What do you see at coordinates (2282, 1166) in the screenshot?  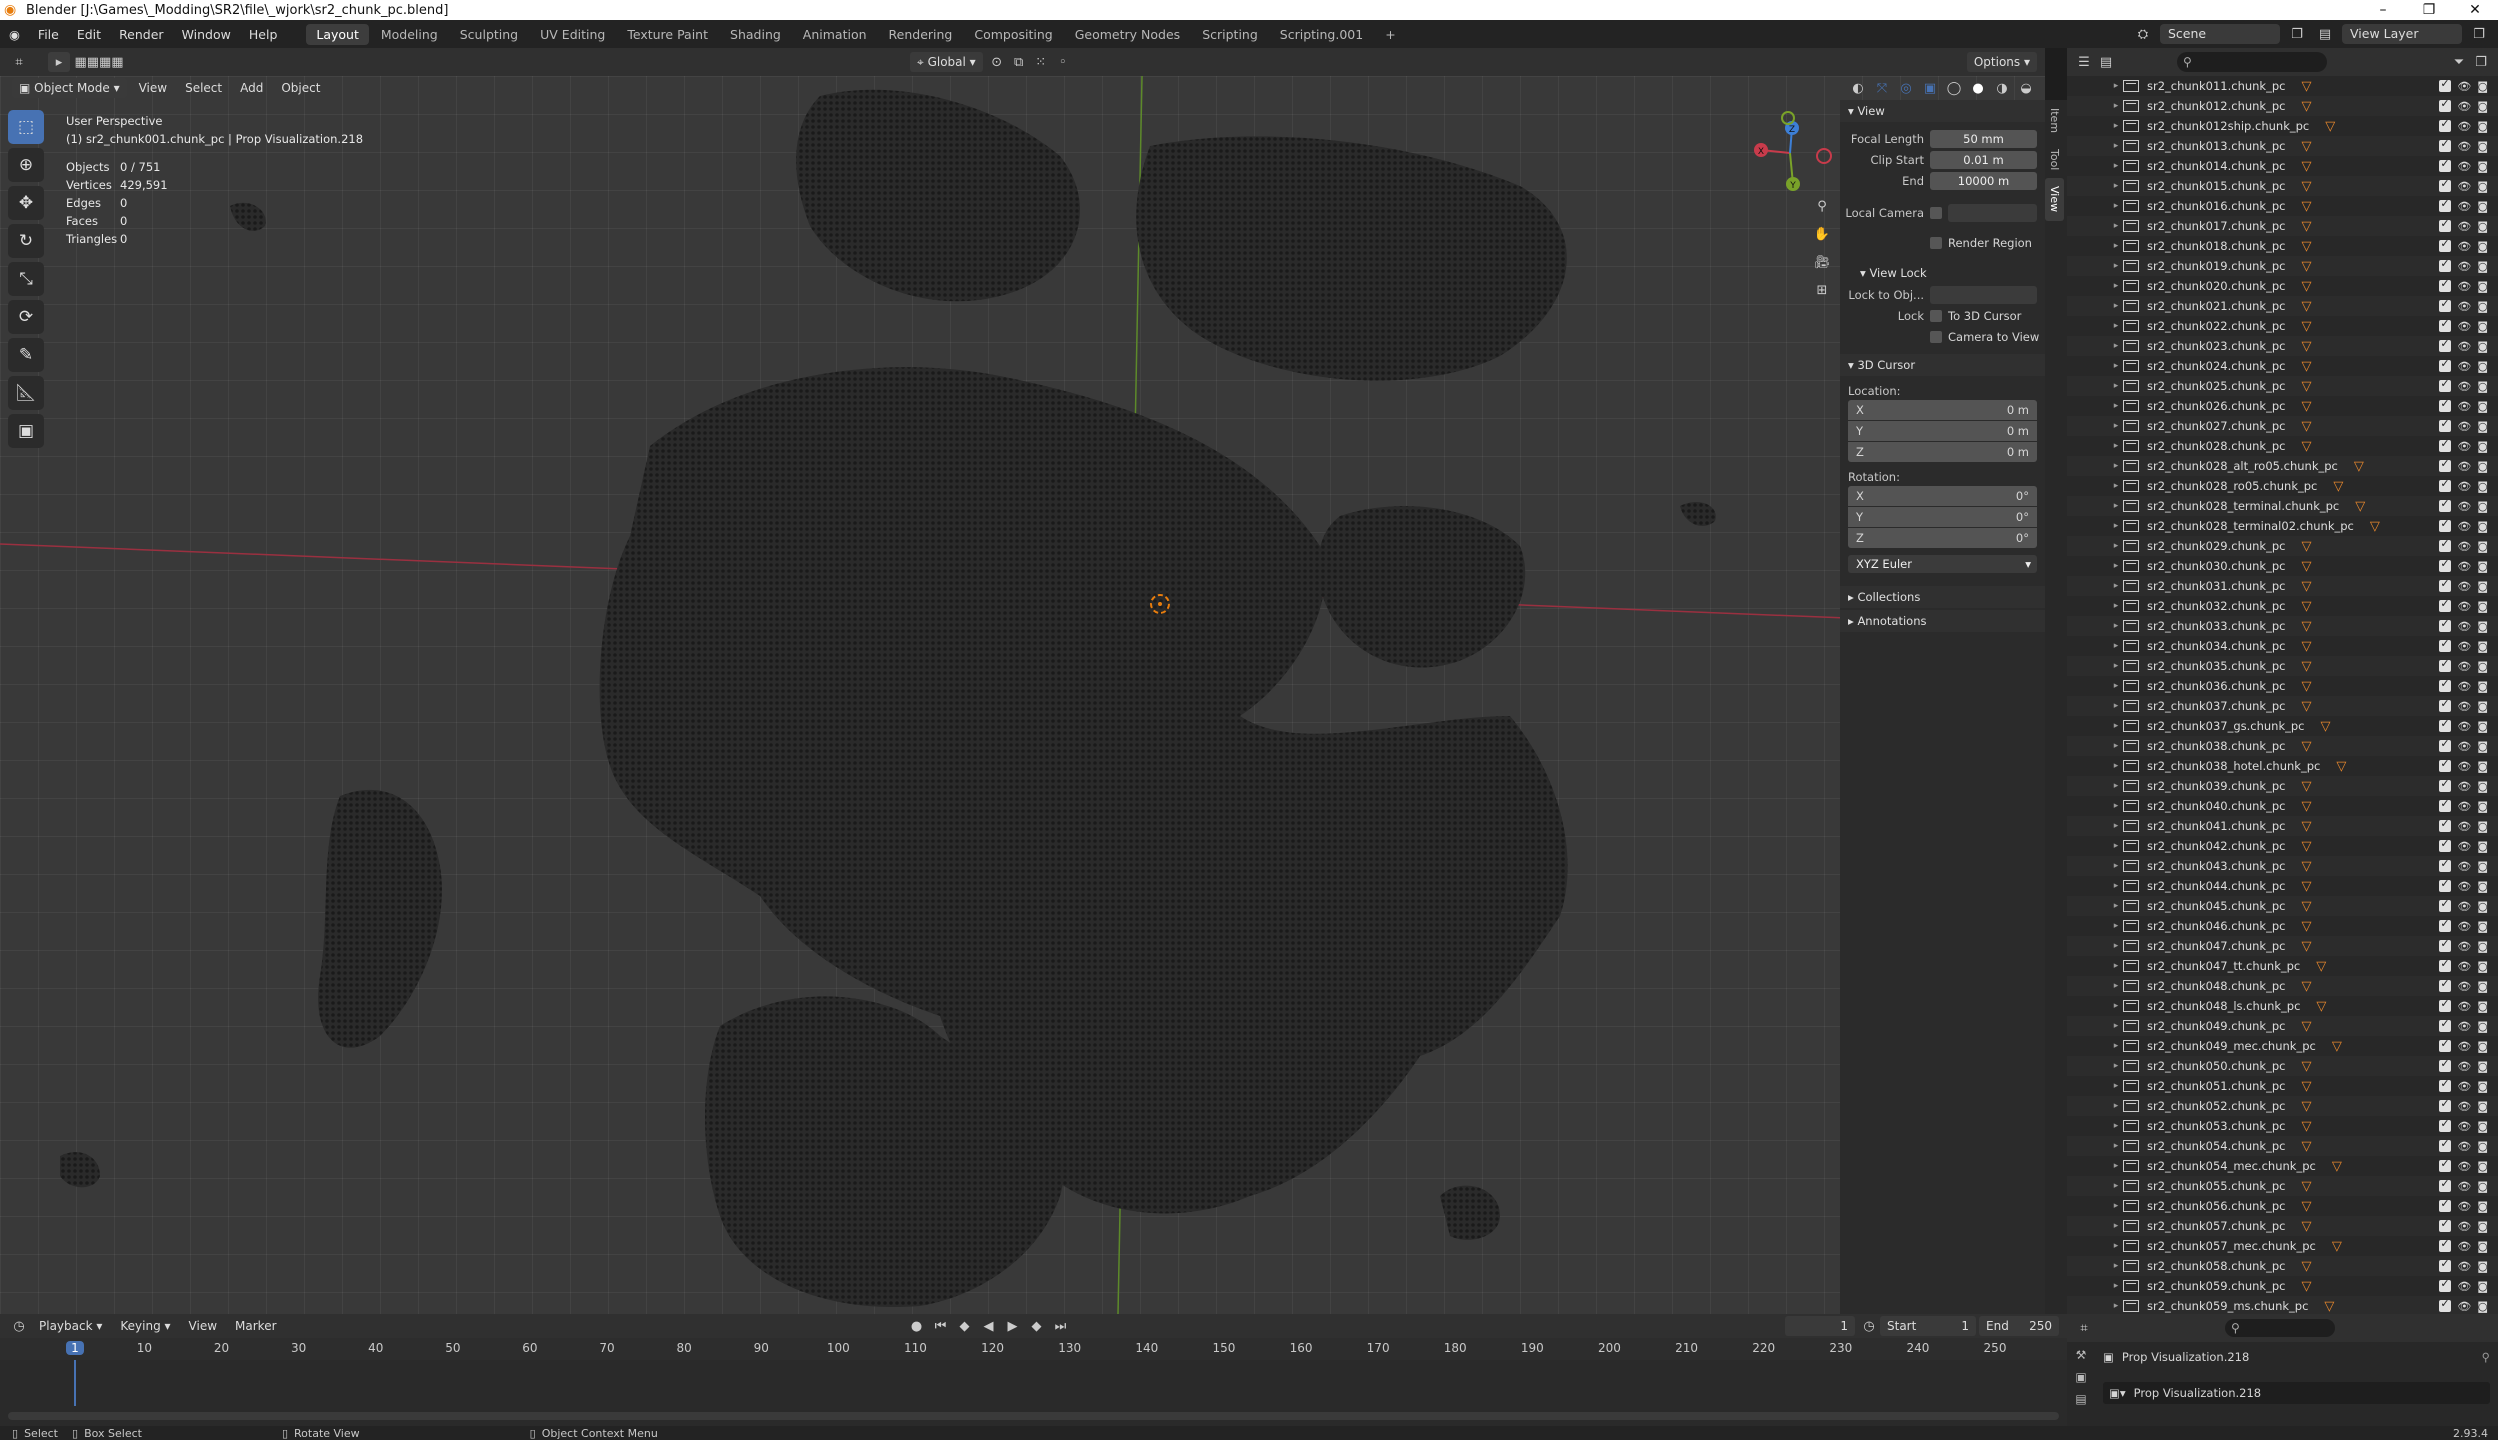 I see `outliner-collection-row: ▸ sr2_chunk054_mec.chunk_pc ▽ 👁︎ ◙` at bounding box center [2282, 1166].